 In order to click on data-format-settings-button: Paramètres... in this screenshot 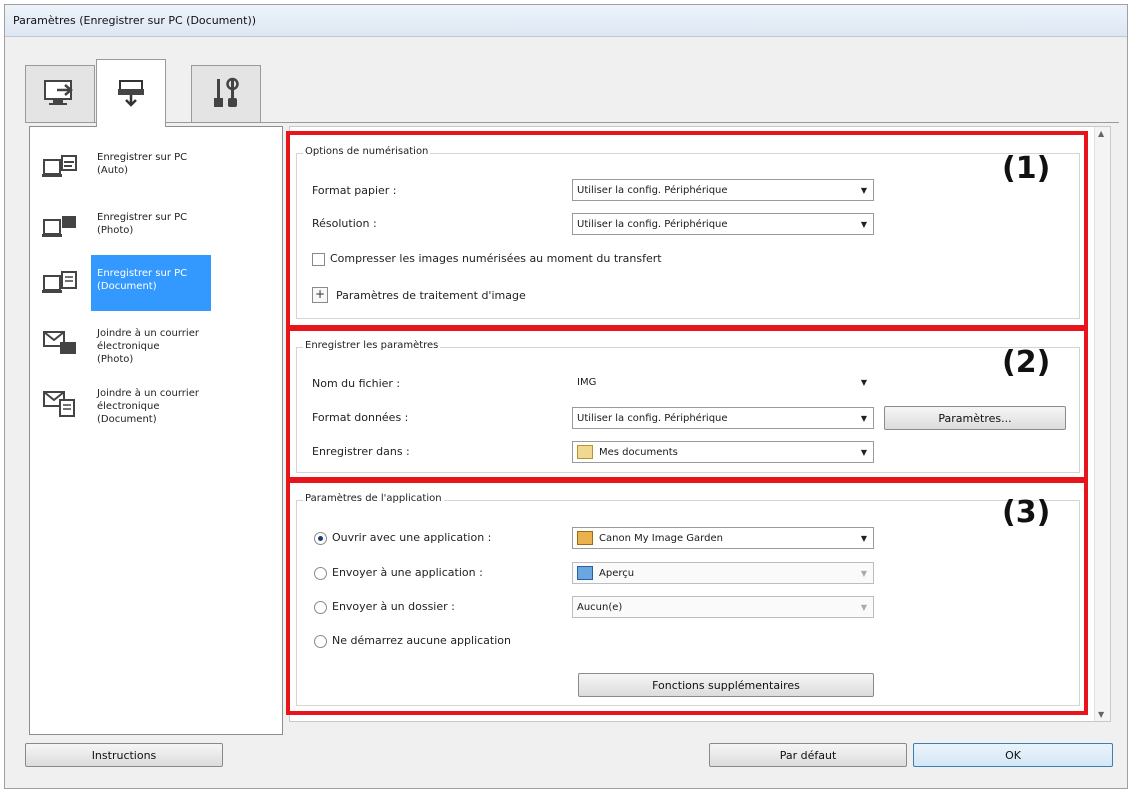, I will do `click(975, 418)`.